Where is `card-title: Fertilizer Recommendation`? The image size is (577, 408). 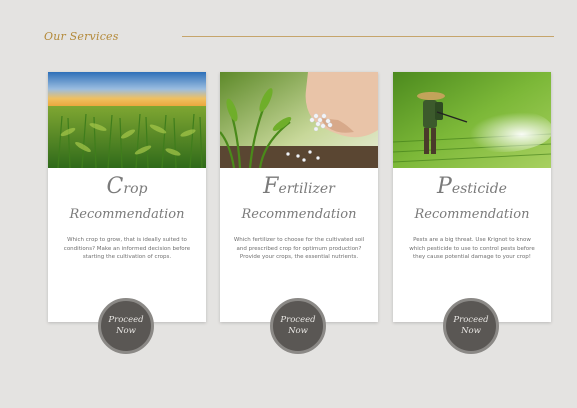 card-title: Fertilizer Recommendation is located at coordinates (299, 198).